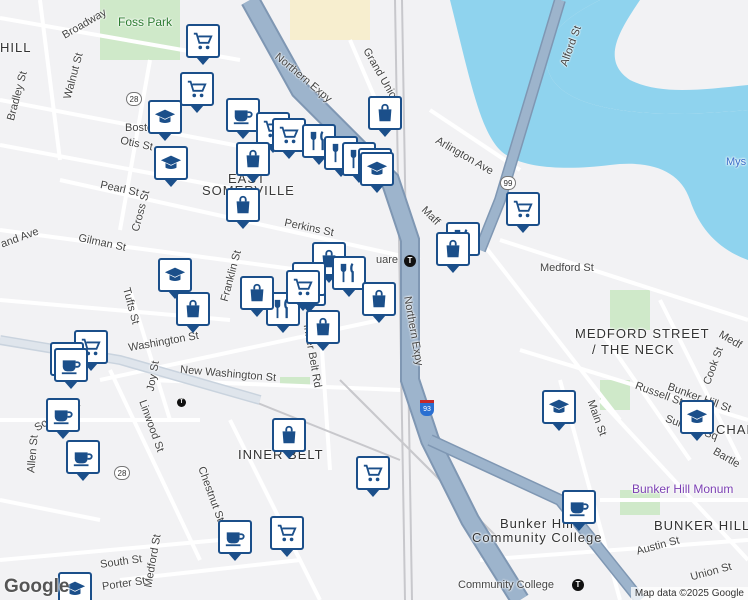 Image resolution: width=748 pixels, height=600 pixels. What do you see at coordinates (506, 585) in the screenshot?
I see `community-college-station-label: Community College` at bounding box center [506, 585].